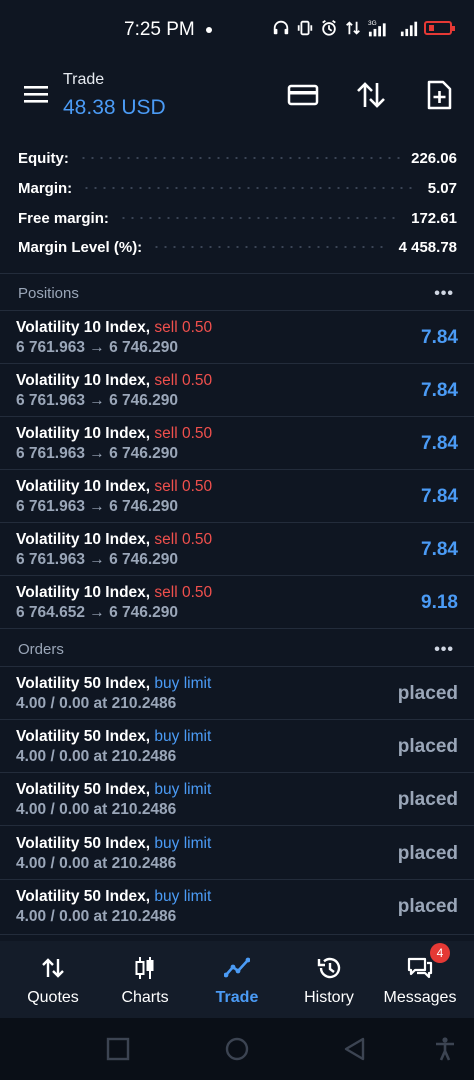  I want to click on summary-label: Margin:, so click(45, 188).